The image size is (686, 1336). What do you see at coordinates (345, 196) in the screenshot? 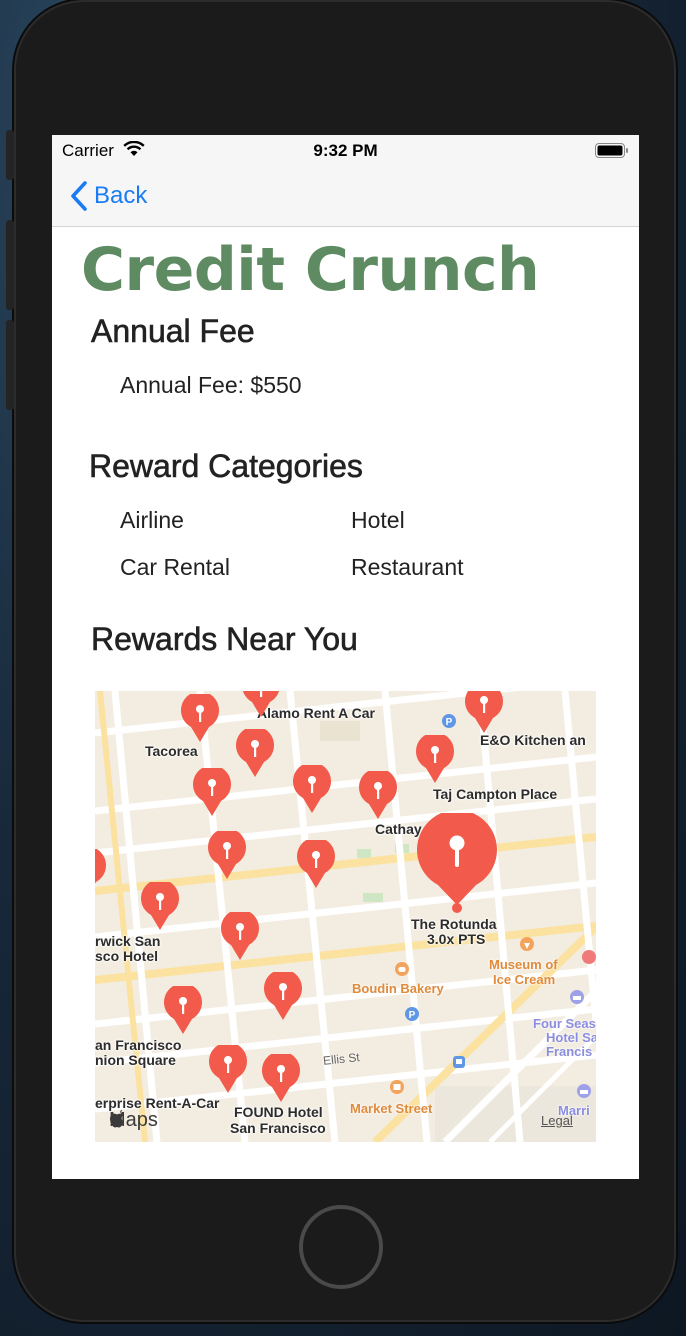
I see `navigation-bar: Back` at bounding box center [345, 196].